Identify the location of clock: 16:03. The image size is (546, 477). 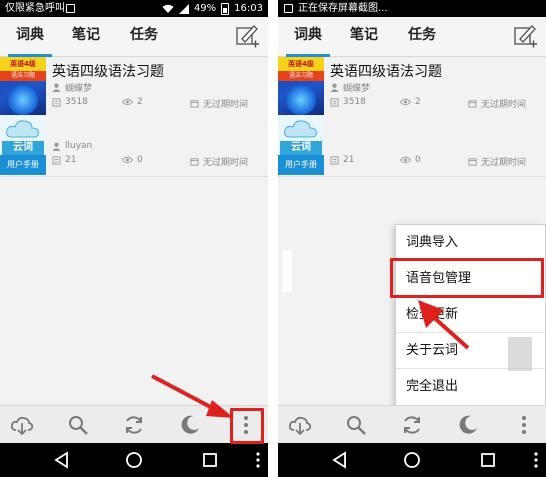
(248, 8).